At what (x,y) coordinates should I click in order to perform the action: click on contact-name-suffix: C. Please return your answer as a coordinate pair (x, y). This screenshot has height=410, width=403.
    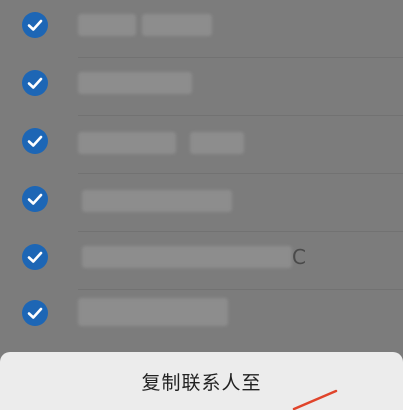
    Looking at the image, I should click on (299, 257).